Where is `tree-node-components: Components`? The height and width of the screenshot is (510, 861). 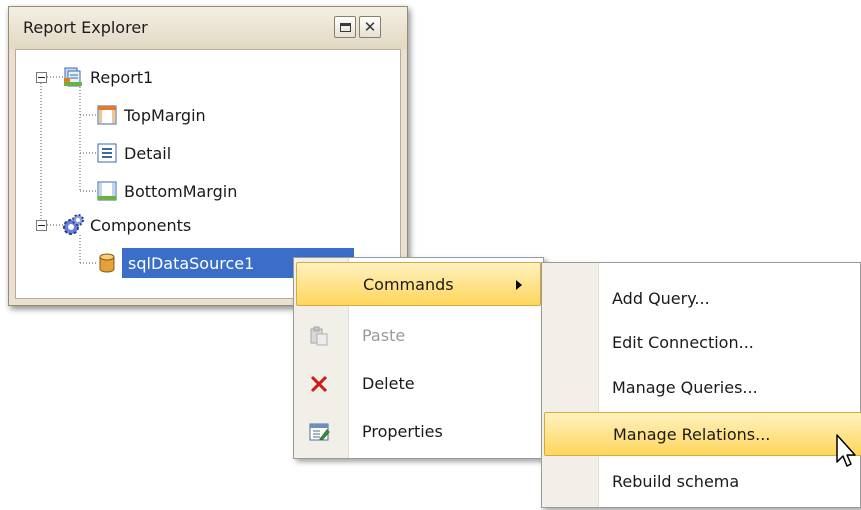 tree-node-components: Components is located at coordinates (126, 225).